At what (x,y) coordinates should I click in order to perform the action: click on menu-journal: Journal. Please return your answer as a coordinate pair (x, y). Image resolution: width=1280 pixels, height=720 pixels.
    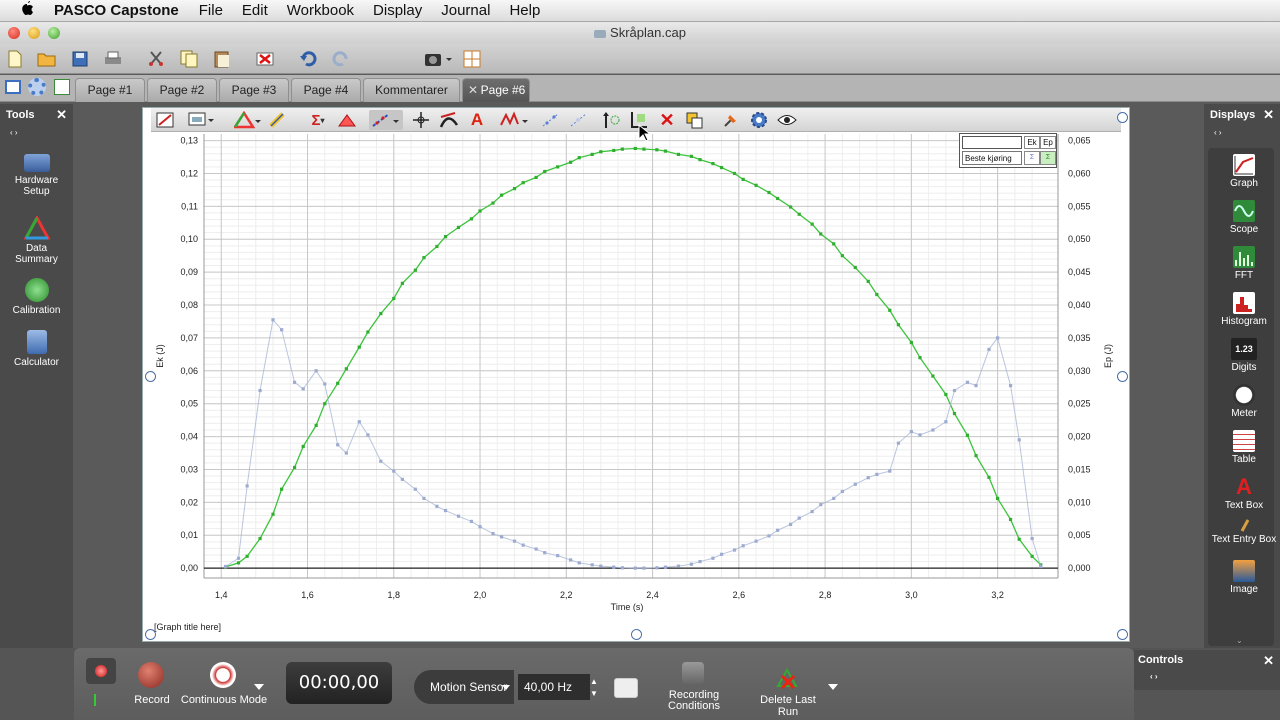
    Looking at the image, I should click on (465, 10).